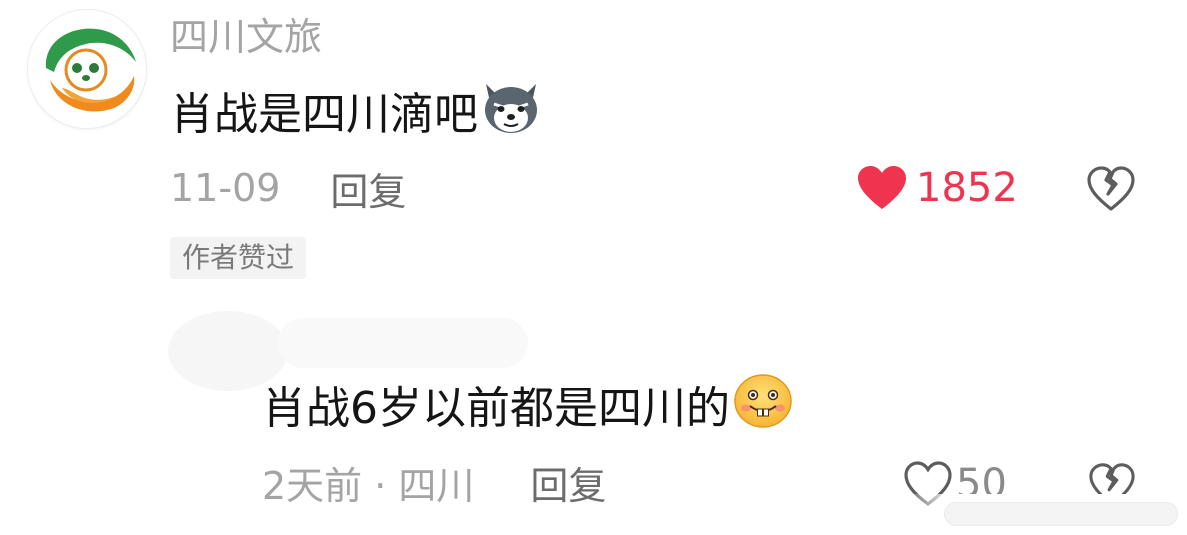 The image size is (1187, 535). Describe the element at coordinates (882, 187) in the screenshot. I see `heart-filled-icon` at that location.